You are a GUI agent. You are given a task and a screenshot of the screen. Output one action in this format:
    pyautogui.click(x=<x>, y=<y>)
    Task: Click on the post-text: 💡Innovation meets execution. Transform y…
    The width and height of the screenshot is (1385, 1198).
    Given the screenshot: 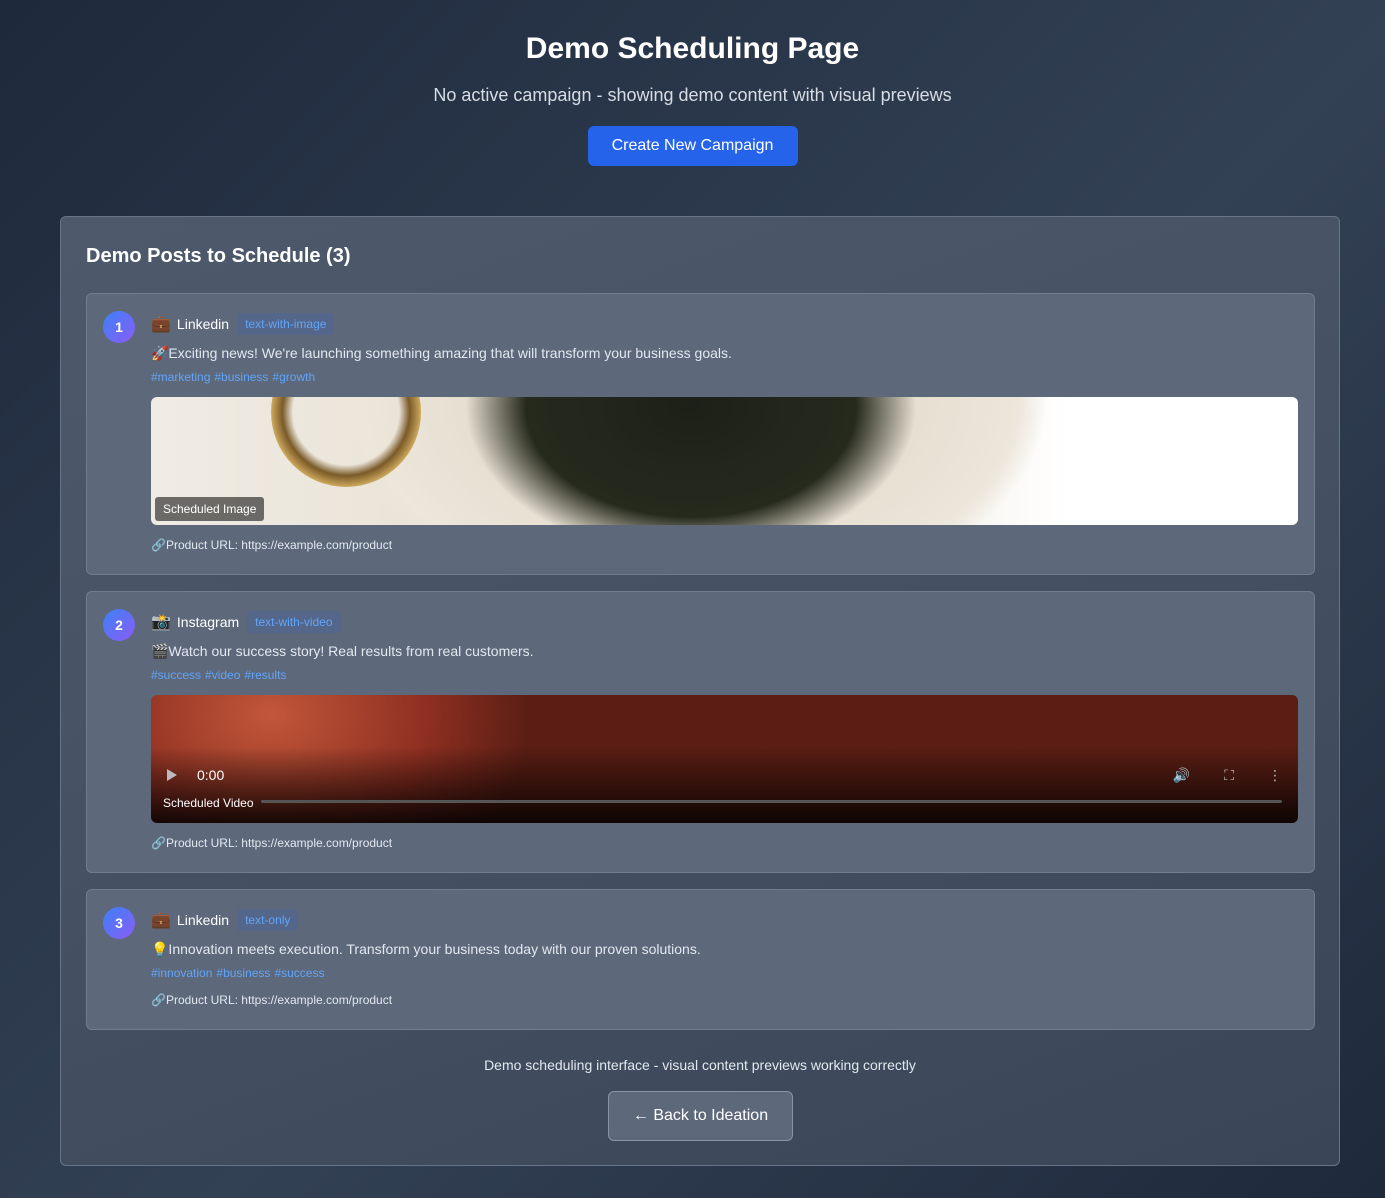 What is the action you would take?
    pyautogui.click(x=426, y=949)
    